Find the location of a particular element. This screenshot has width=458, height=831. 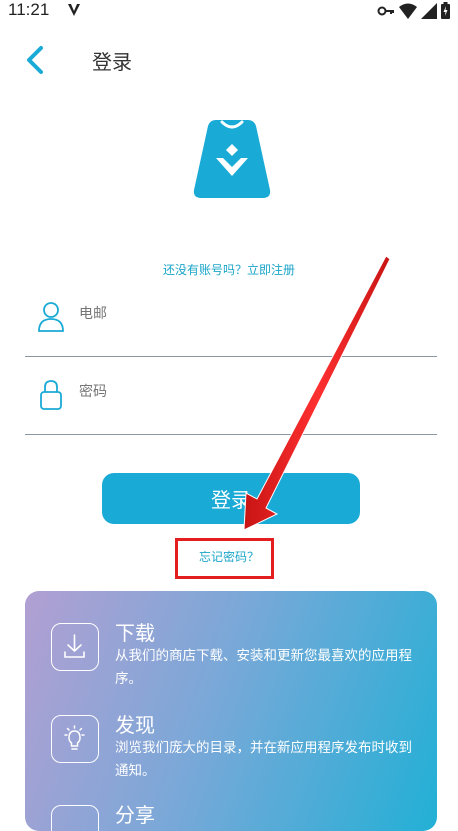

page-title: 登录 is located at coordinates (112, 62).